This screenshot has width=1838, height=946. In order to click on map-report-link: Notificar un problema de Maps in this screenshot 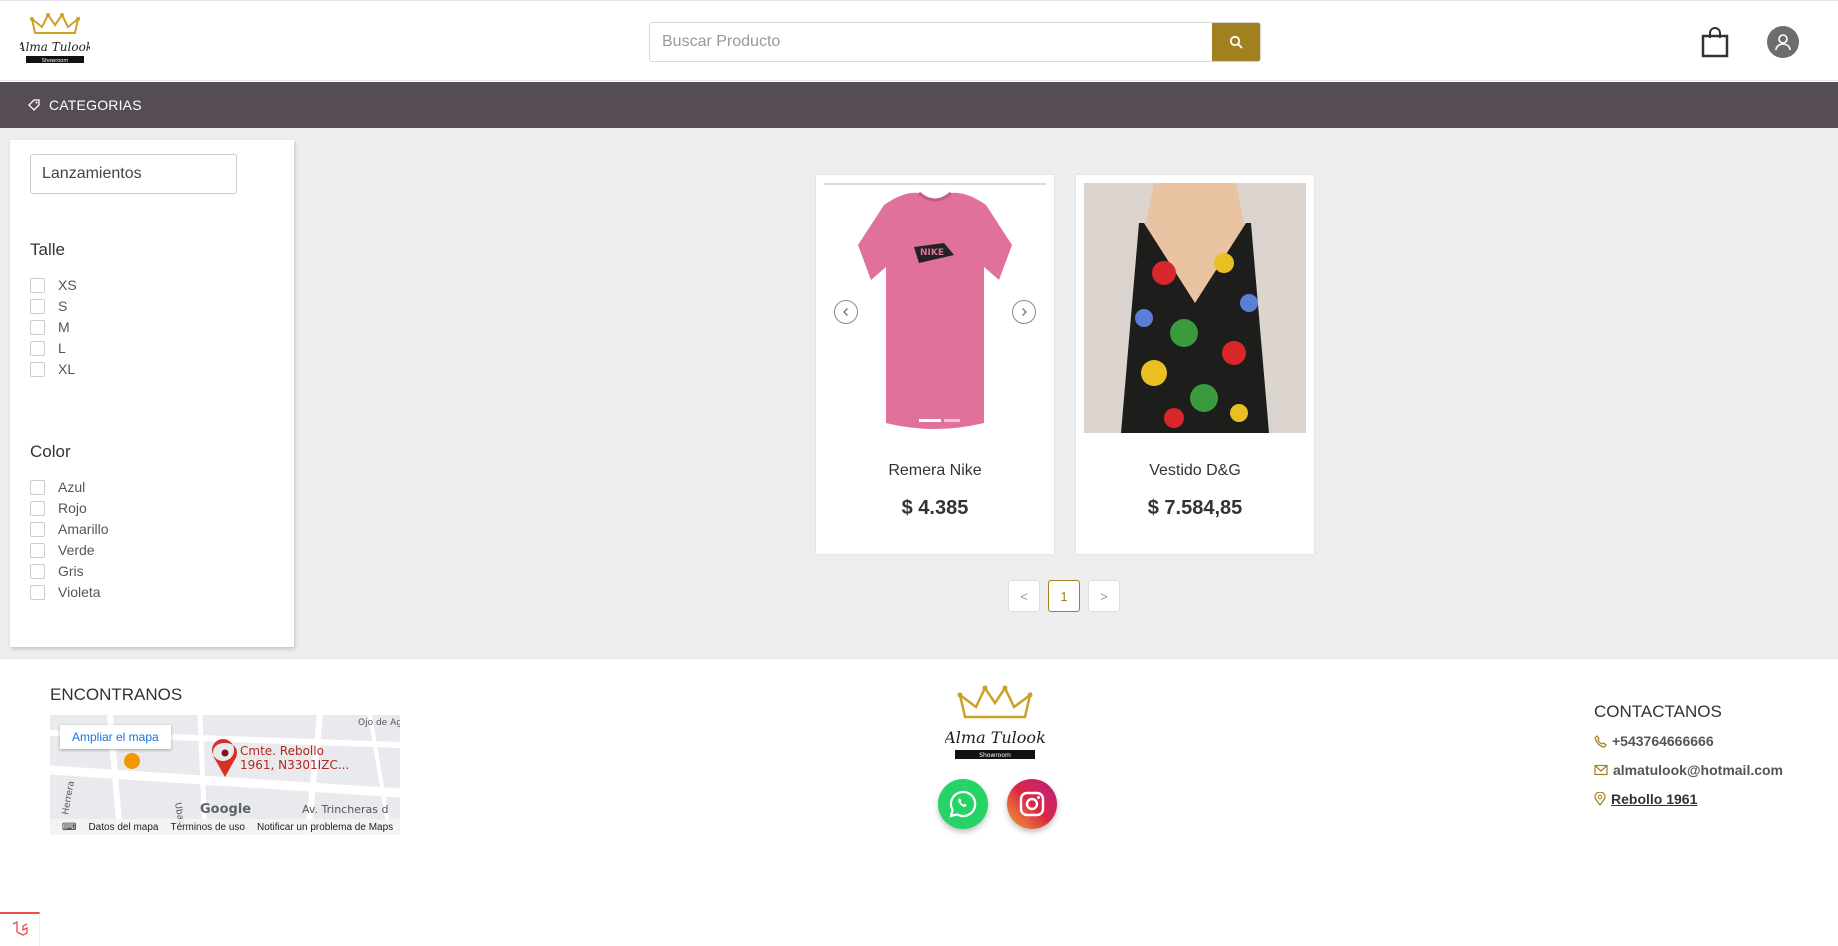, I will do `click(325, 827)`.